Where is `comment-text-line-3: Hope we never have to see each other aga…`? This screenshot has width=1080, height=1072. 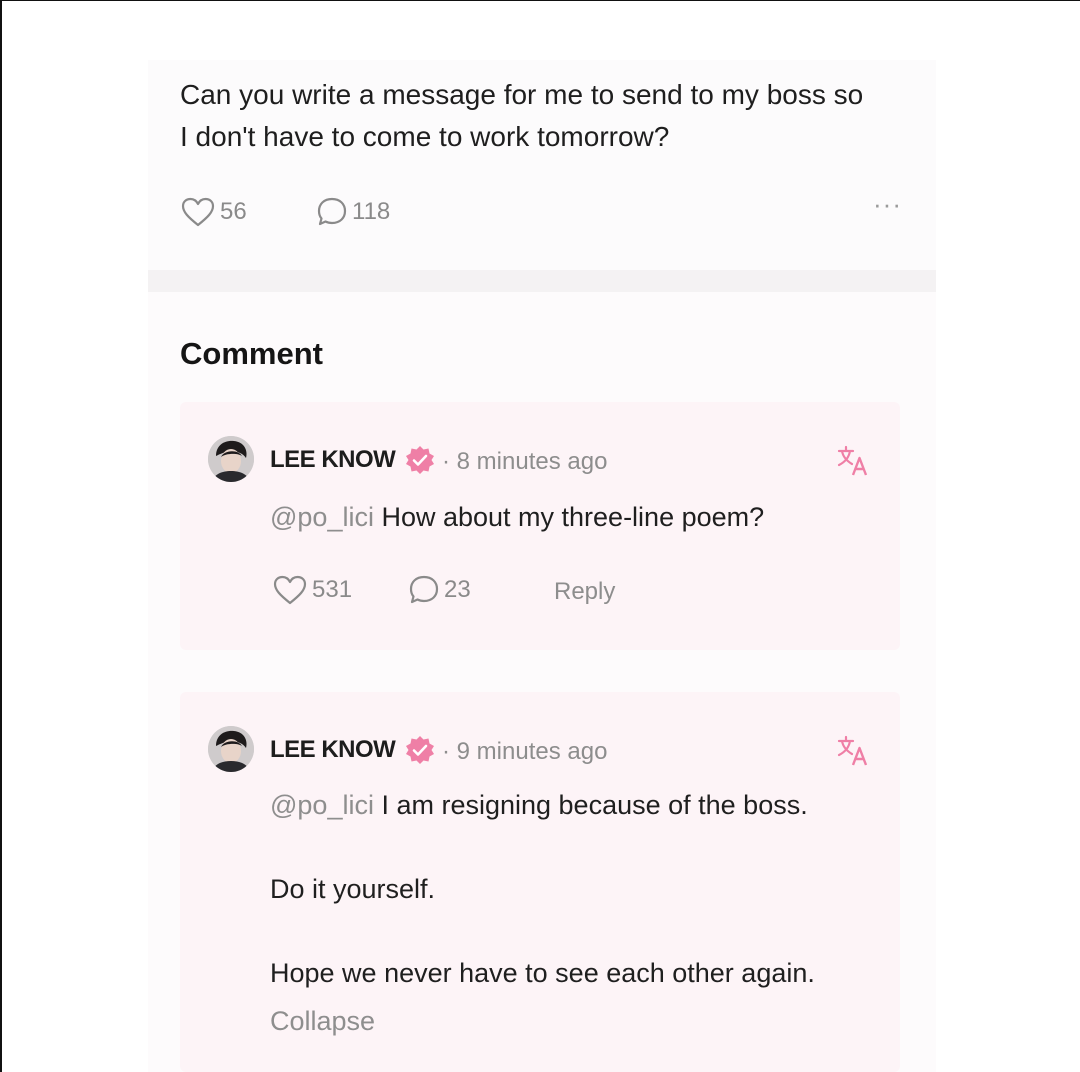 comment-text-line-3: Hope we never have to see each other aga… is located at coordinates (542, 973).